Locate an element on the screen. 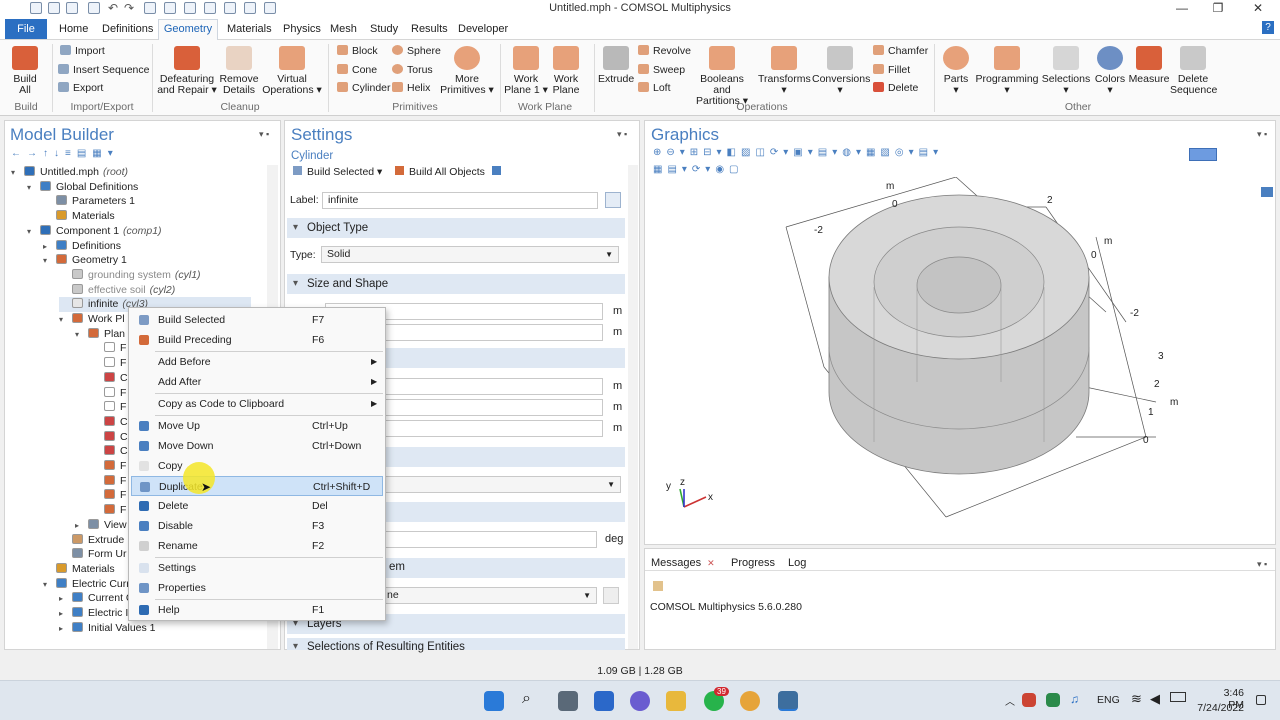 Image resolution: width=1280 pixels, height=720 pixels. tree-node: ▾ Plan is located at coordinates (100, 334).